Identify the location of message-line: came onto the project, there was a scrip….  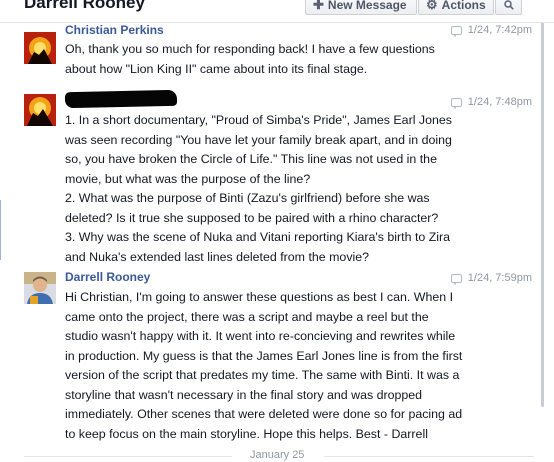
(247, 316).